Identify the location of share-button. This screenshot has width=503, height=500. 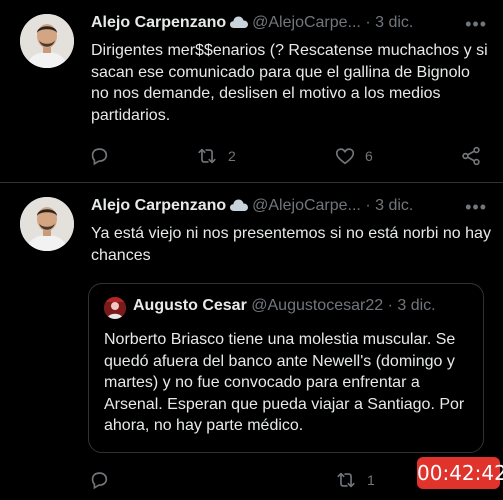
(471, 156).